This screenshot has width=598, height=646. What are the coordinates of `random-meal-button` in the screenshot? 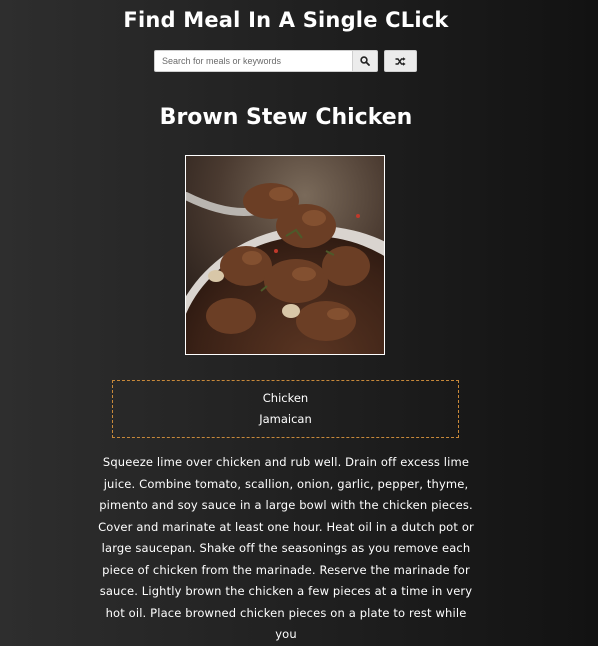 It's located at (400, 61).